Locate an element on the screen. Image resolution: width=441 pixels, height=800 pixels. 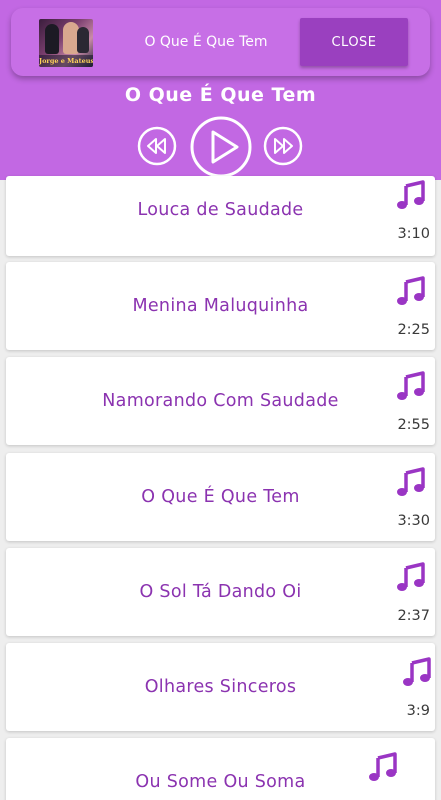
song-item: Louca de Saudade 3:10 is located at coordinates (220, 216).